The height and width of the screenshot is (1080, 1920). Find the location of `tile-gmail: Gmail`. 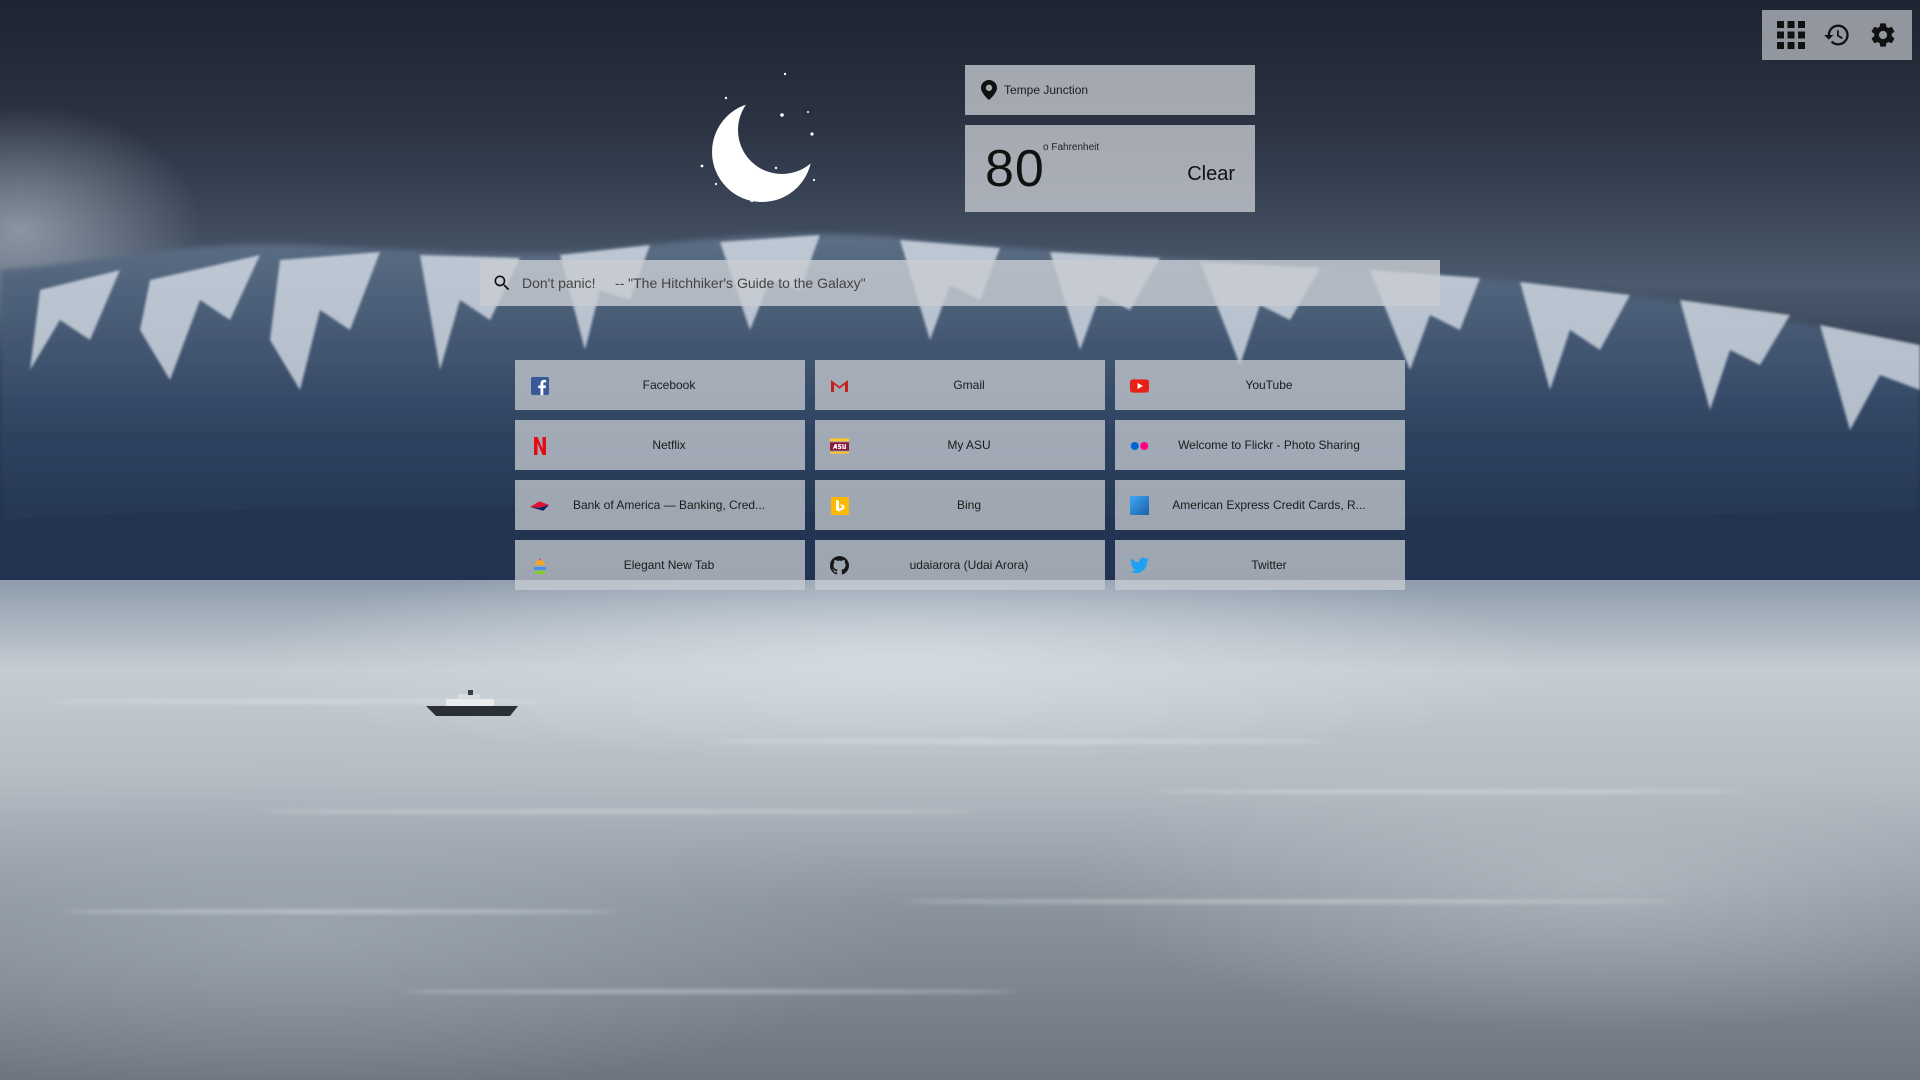

tile-gmail: Gmail is located at coordinates (960, 385).